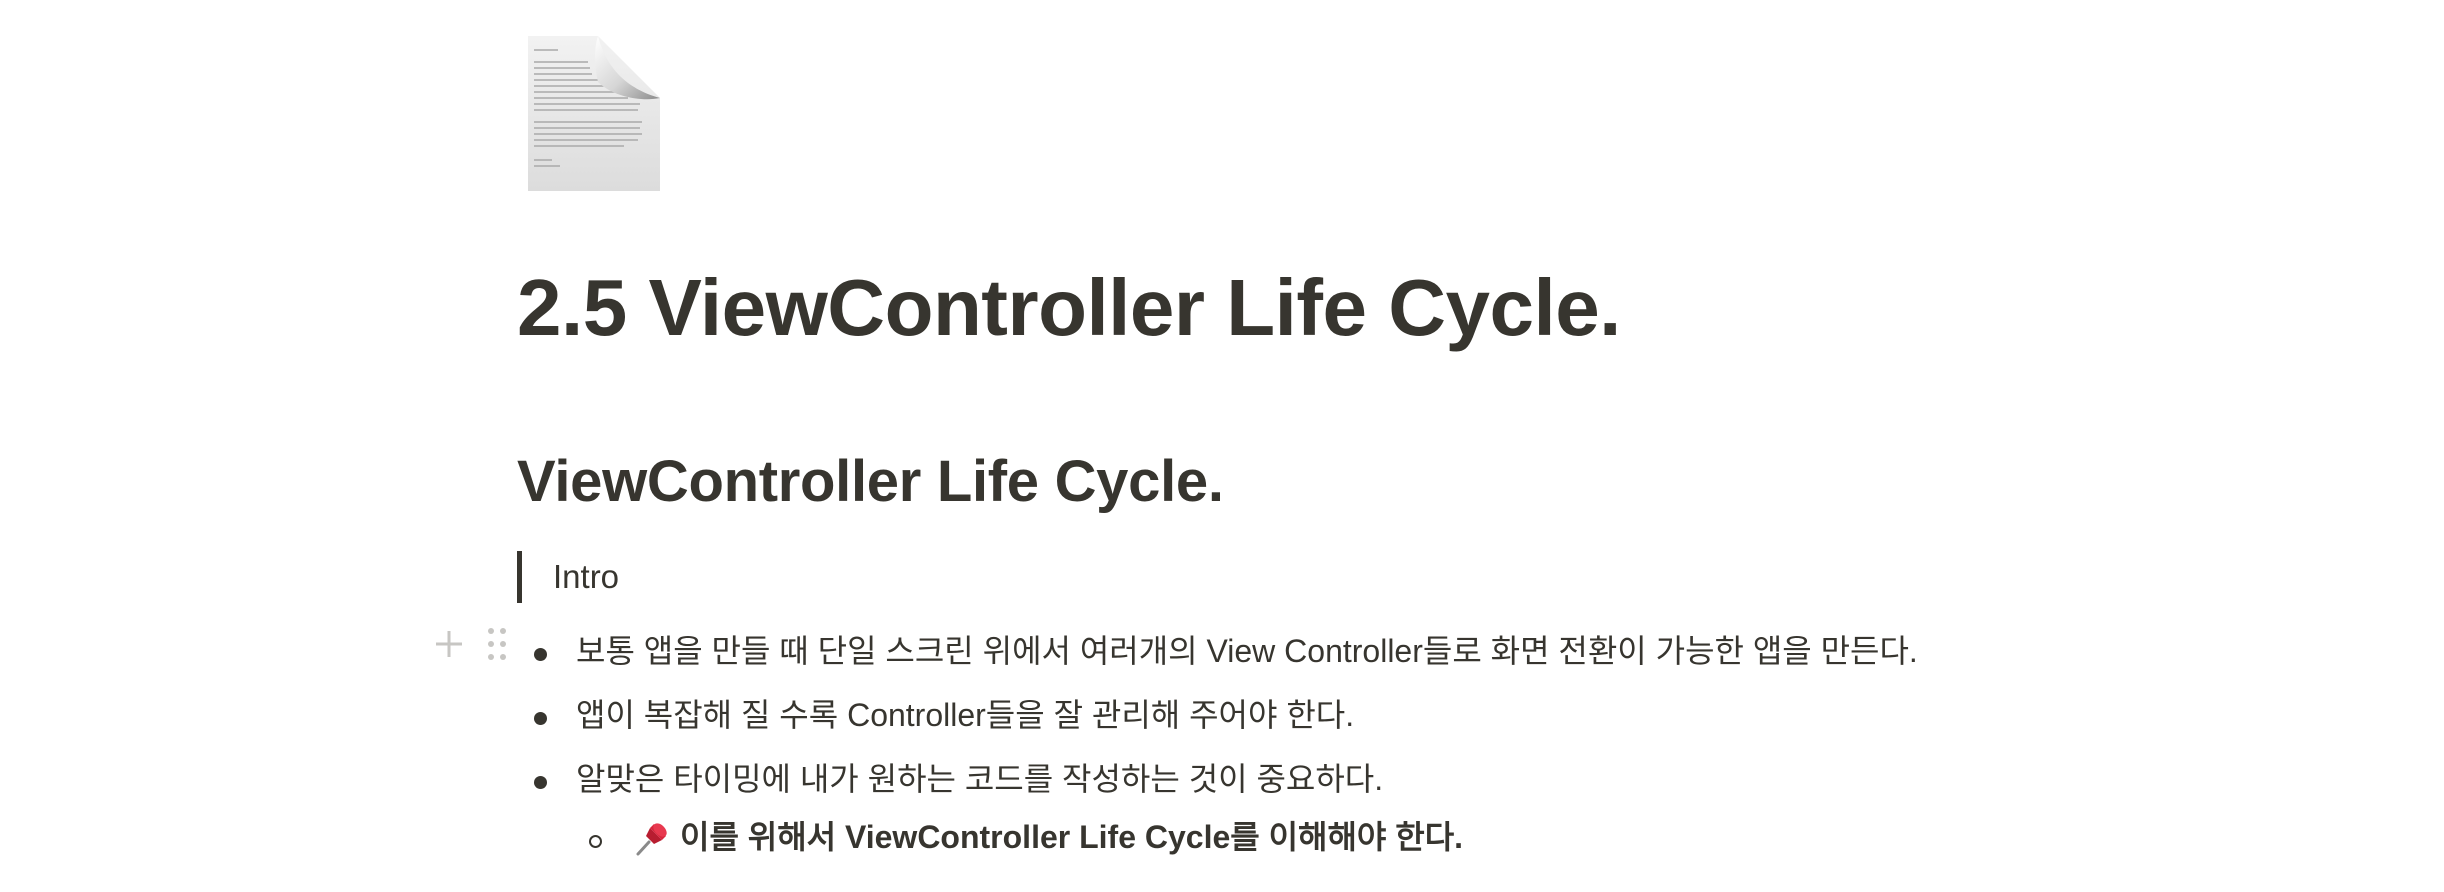 Image resolution: width=2444 pixels, height=892 pixels. Describe the element at coordinates (965, 715) in the screenshot. I see `list-item-text: 앱이 복잡해 질 수록 Controller들을 잘 관리해 주어야 한다.` at that location.